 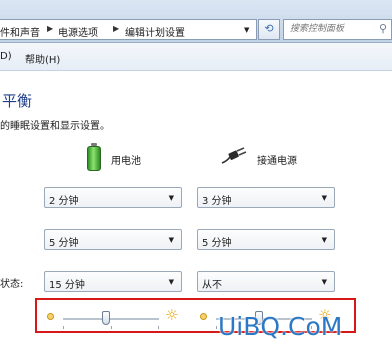 I want to click on menu-item-help: 帮助(H), so click(x=42, y=58).